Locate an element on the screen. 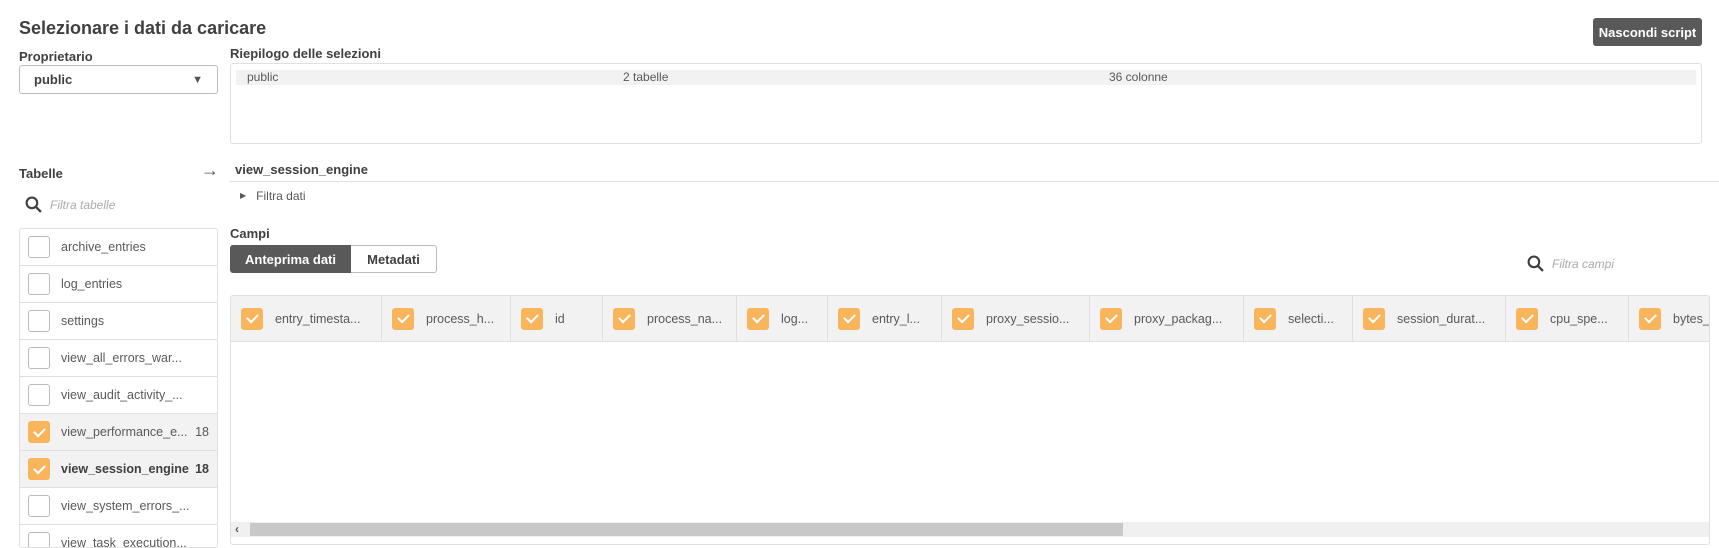  hide-script-button: Nascondi script is located at coordinates (1647, 32).